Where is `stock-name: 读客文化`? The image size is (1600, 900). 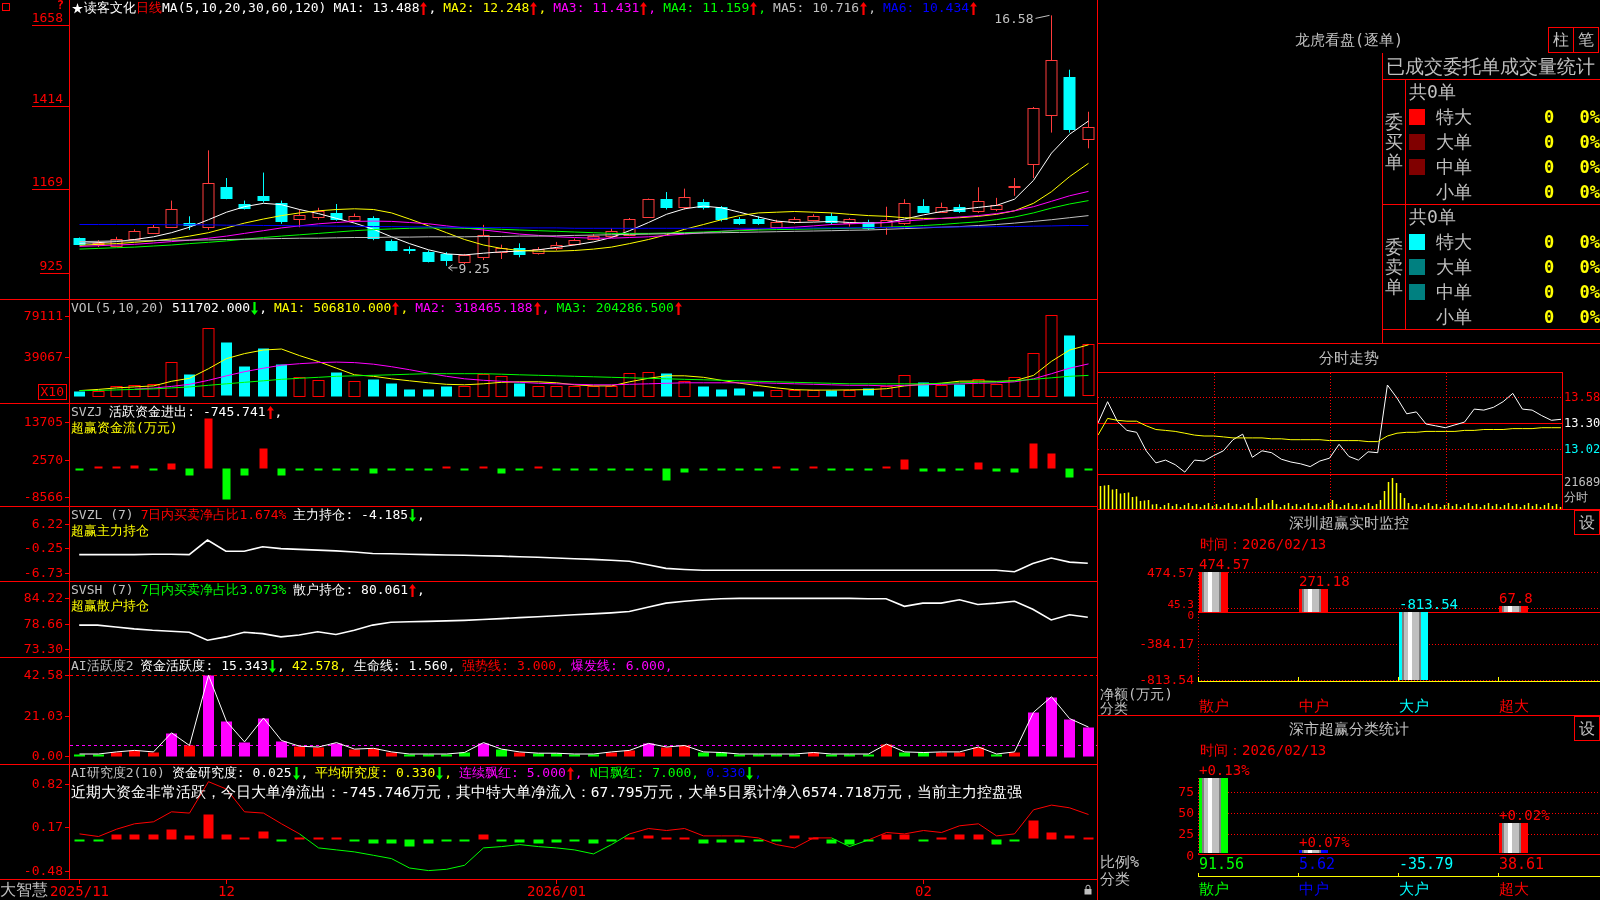 stock-name: 读客文化 is located at coordinates (110, 8).